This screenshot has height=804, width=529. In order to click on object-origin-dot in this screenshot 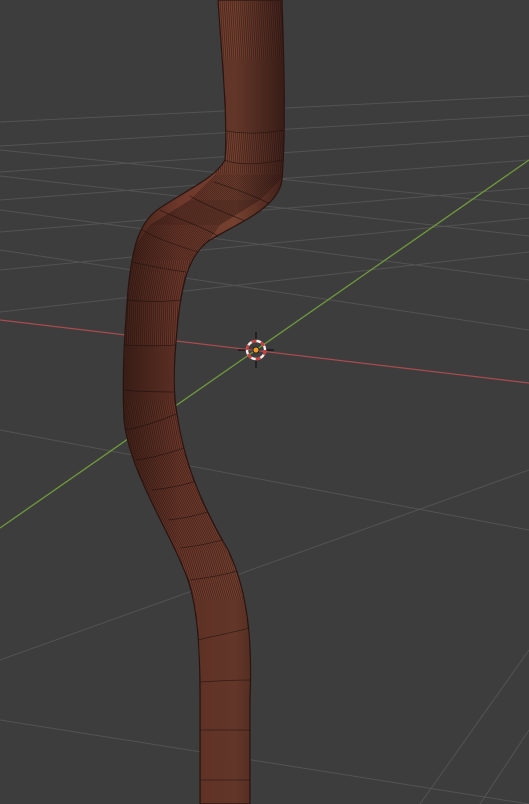, I will do `click(256, 350)`.